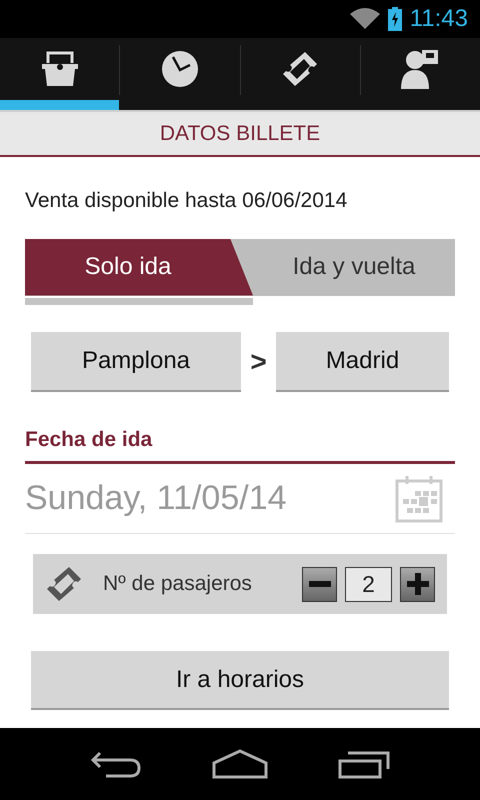  Describe the element at coordinates (362, 362) in the screenshot. I see `destination-button: Madrid` at that location.